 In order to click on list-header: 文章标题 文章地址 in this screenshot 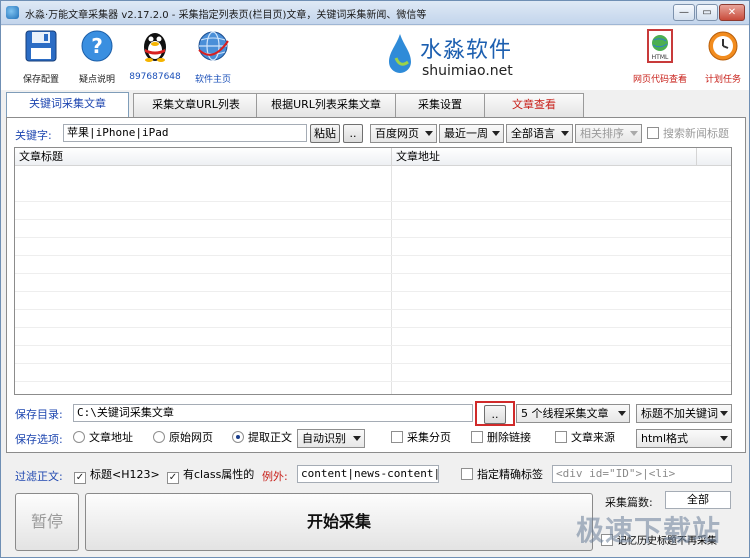, I will do `click(373, 157)`.